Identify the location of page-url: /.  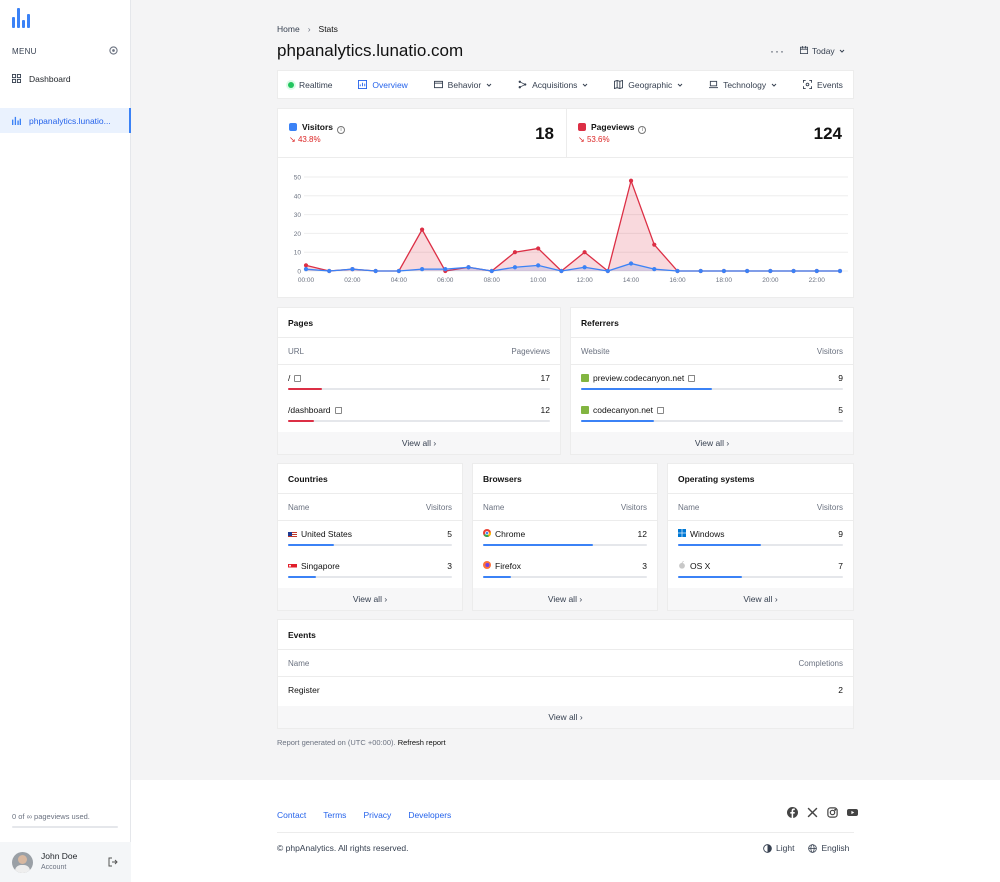
(289, 378).